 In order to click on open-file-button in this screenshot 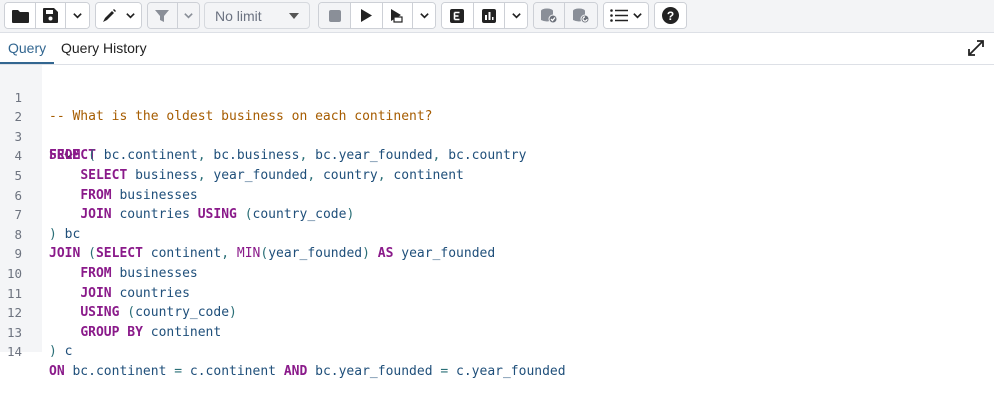, I will do `click(21, 15)`.